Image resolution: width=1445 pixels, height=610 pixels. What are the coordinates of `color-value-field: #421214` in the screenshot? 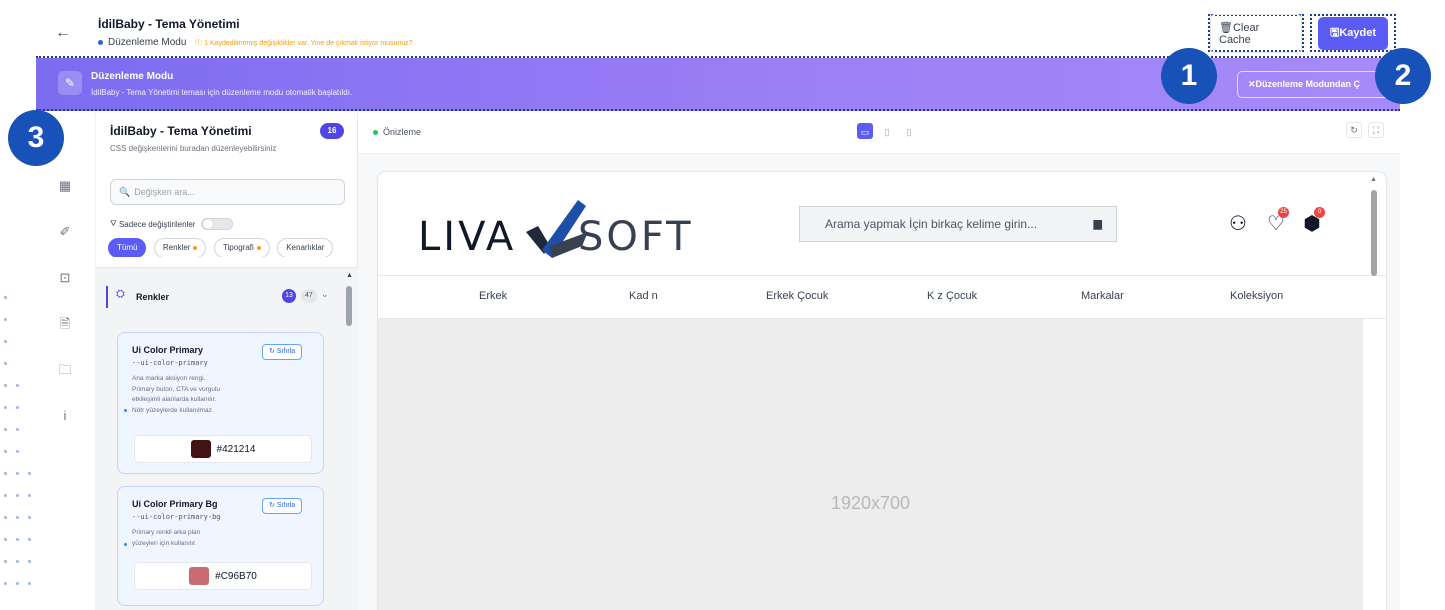 It's located at (223, 449).